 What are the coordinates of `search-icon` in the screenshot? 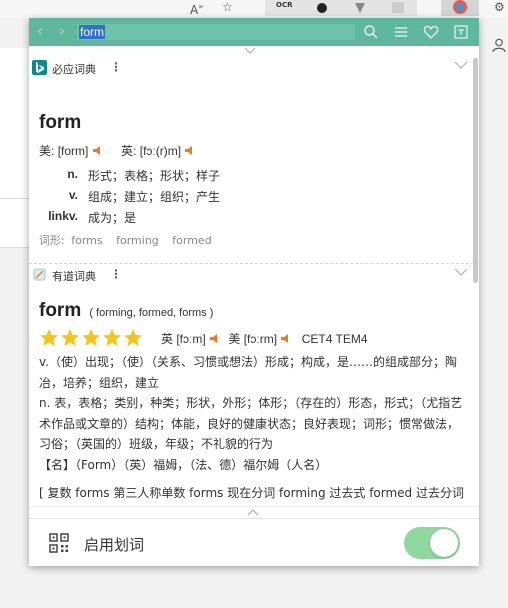 It's located at (371, 32).